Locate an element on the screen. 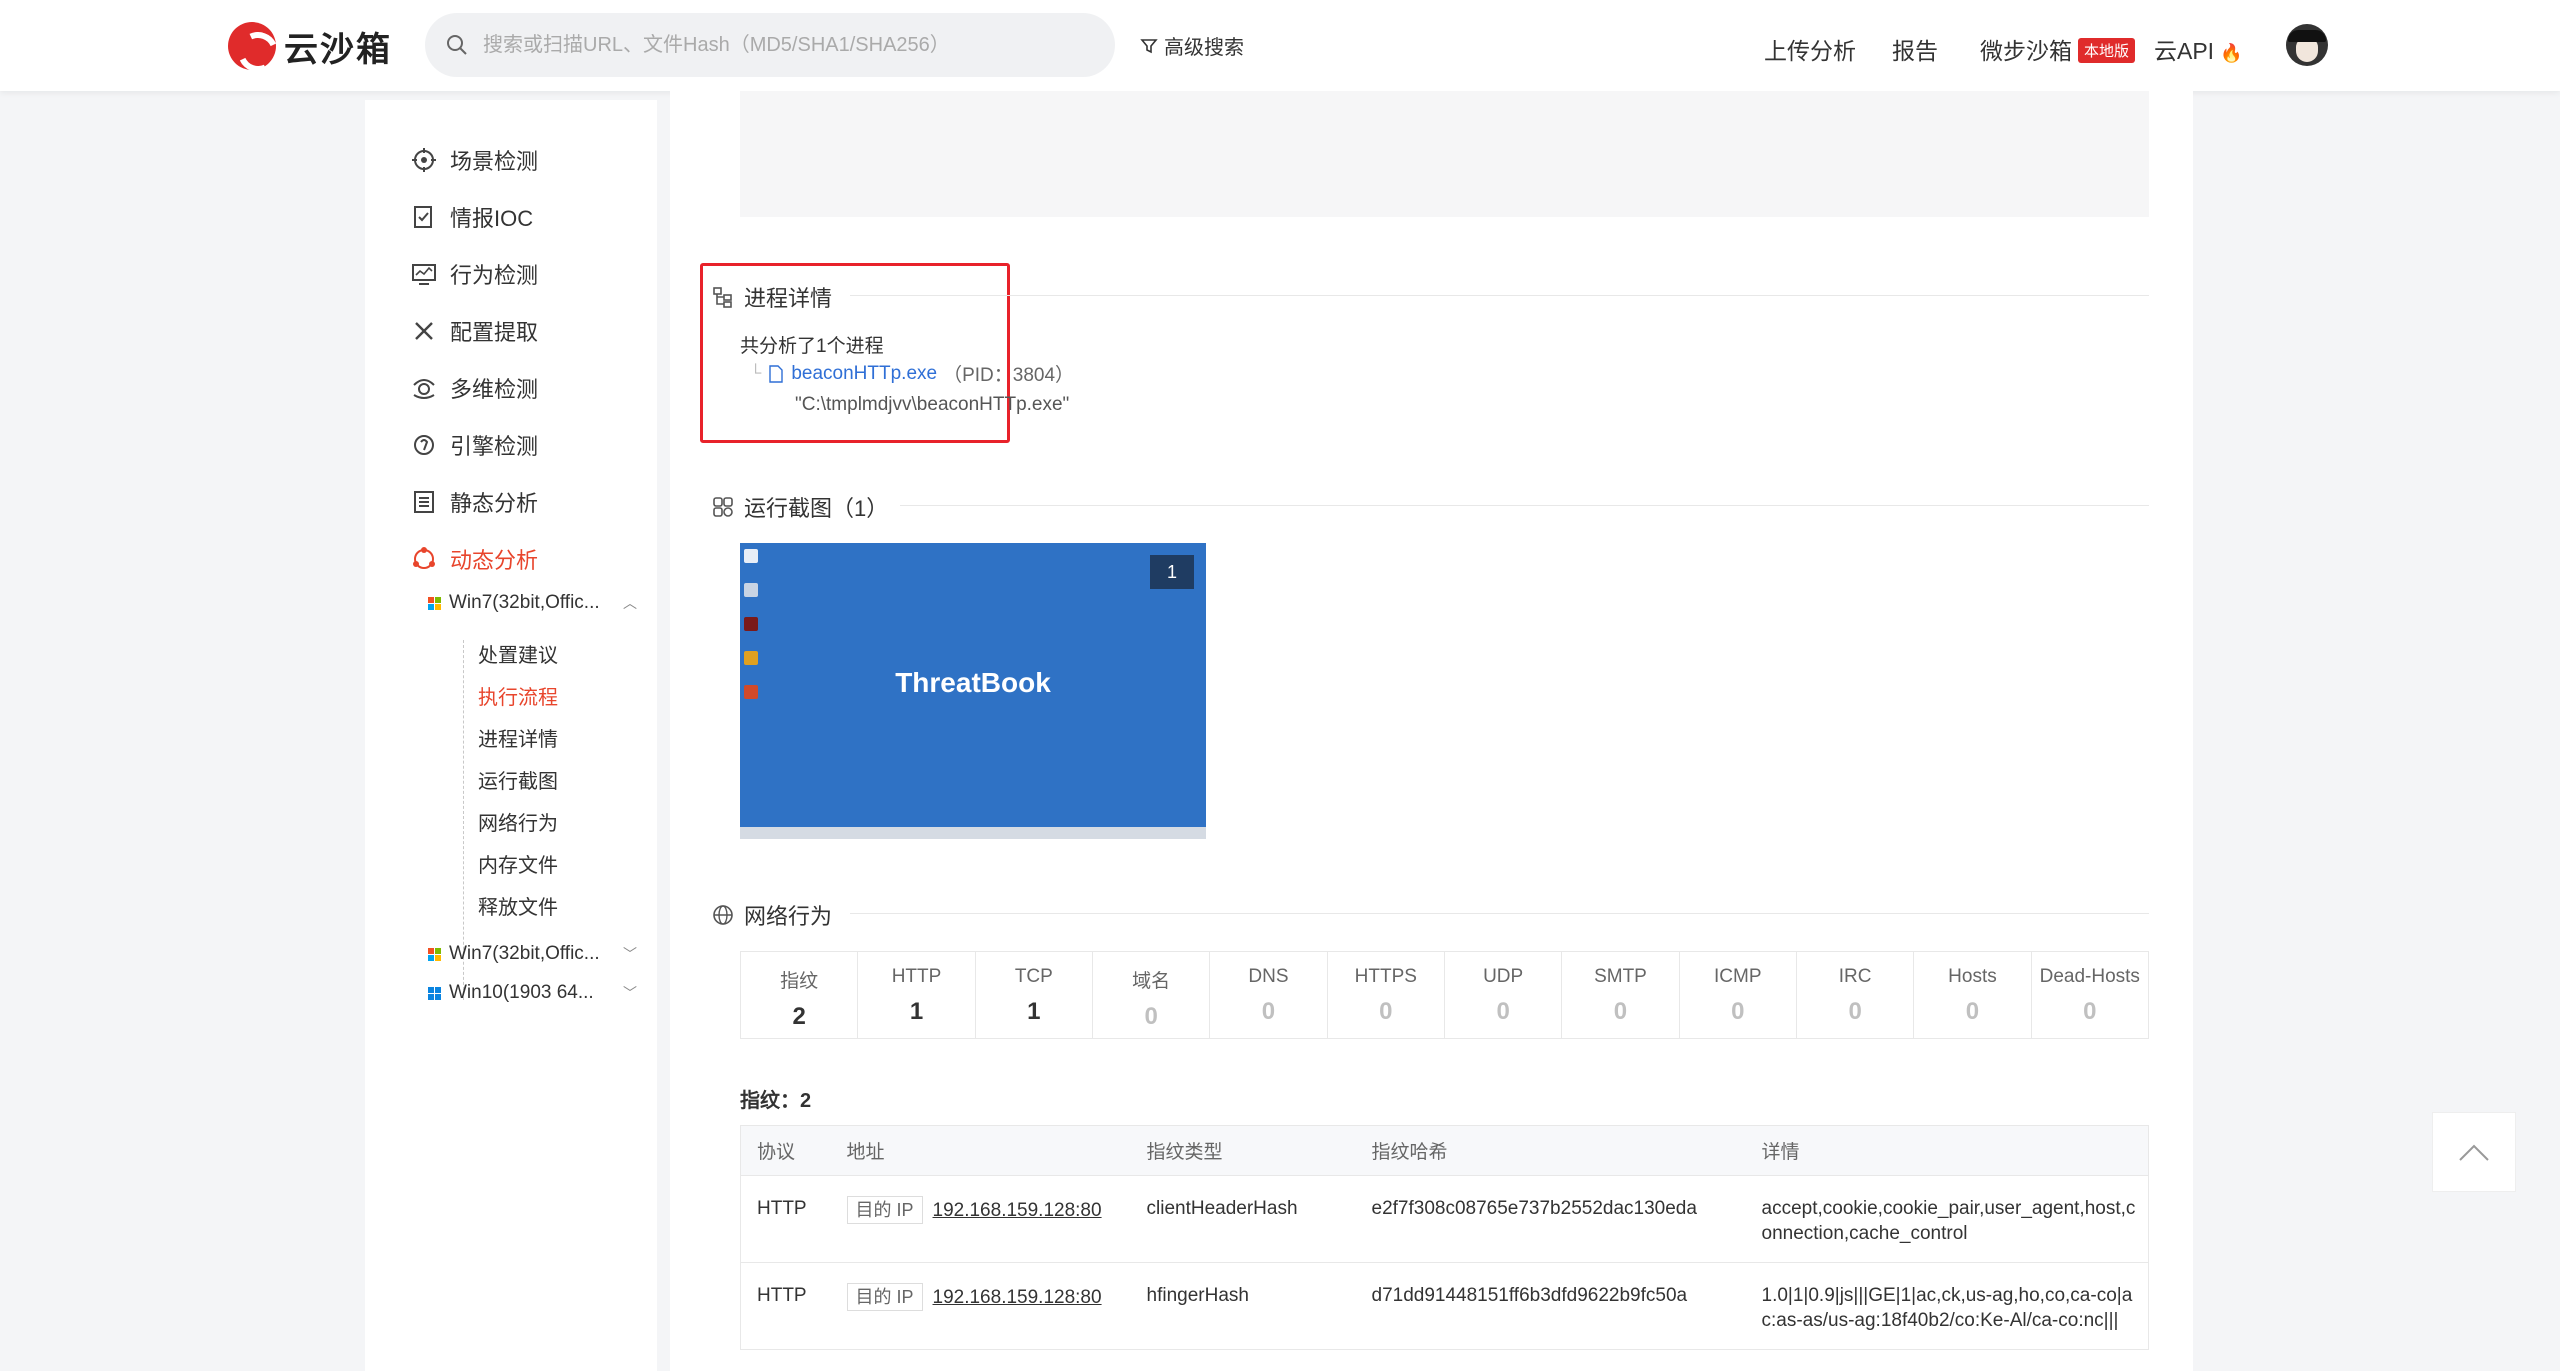 This screenshot has height=1371, width=2560. cell-protocol: HTTP is located at coordinates (785, 1306).